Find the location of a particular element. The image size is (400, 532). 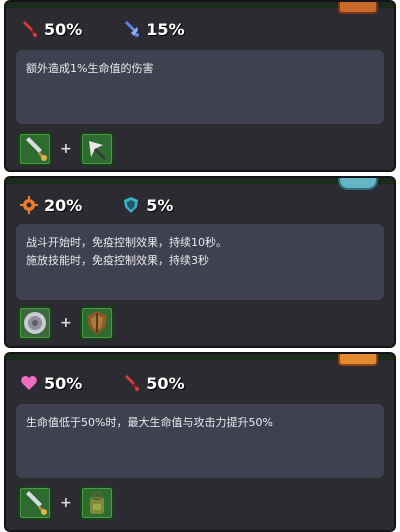

description-box: 生命值低于50%时，最大生命值与攻击力提升50% is located at coordinates (200, 441).